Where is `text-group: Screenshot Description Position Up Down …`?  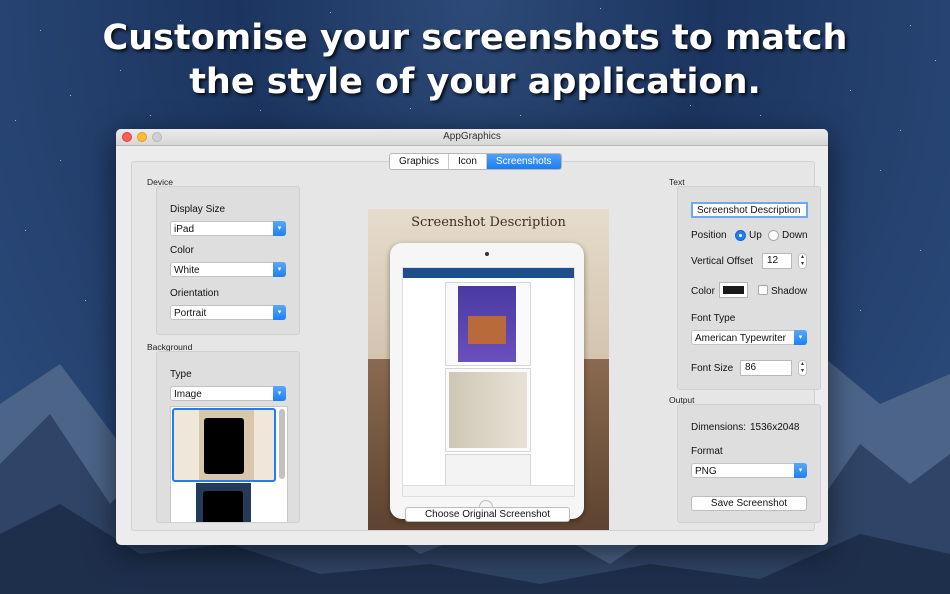
text-group: Screenshot Description Position Up Down … is located at coordinates (749, 288).